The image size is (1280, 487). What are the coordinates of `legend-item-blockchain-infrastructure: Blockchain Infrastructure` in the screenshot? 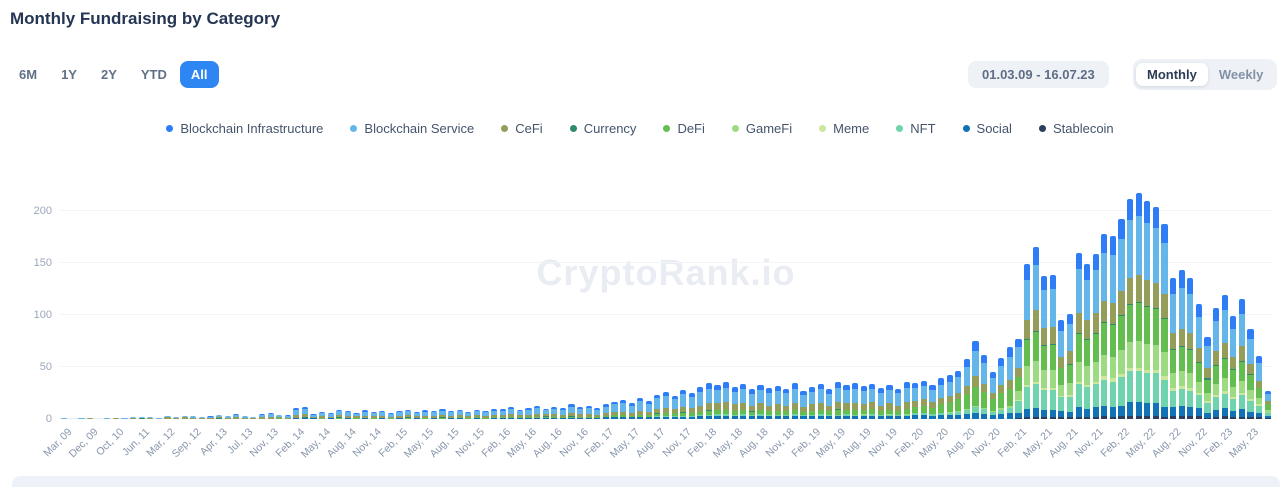 It's located at (244, 128).